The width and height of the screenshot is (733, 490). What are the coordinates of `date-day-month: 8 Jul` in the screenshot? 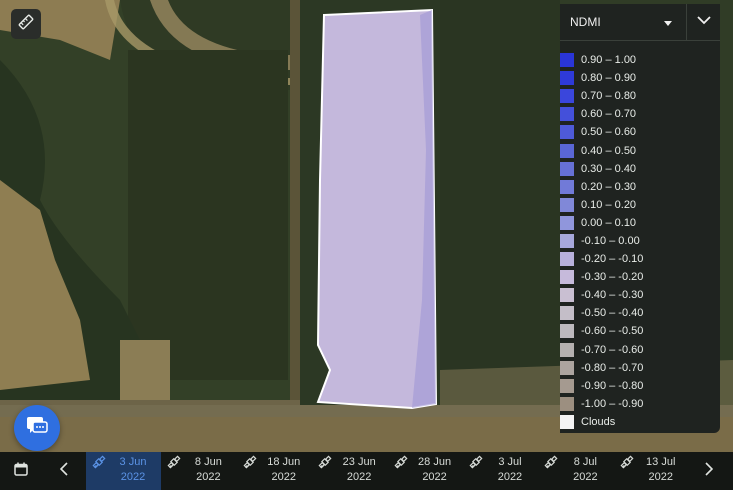 It's located at (585, 462).